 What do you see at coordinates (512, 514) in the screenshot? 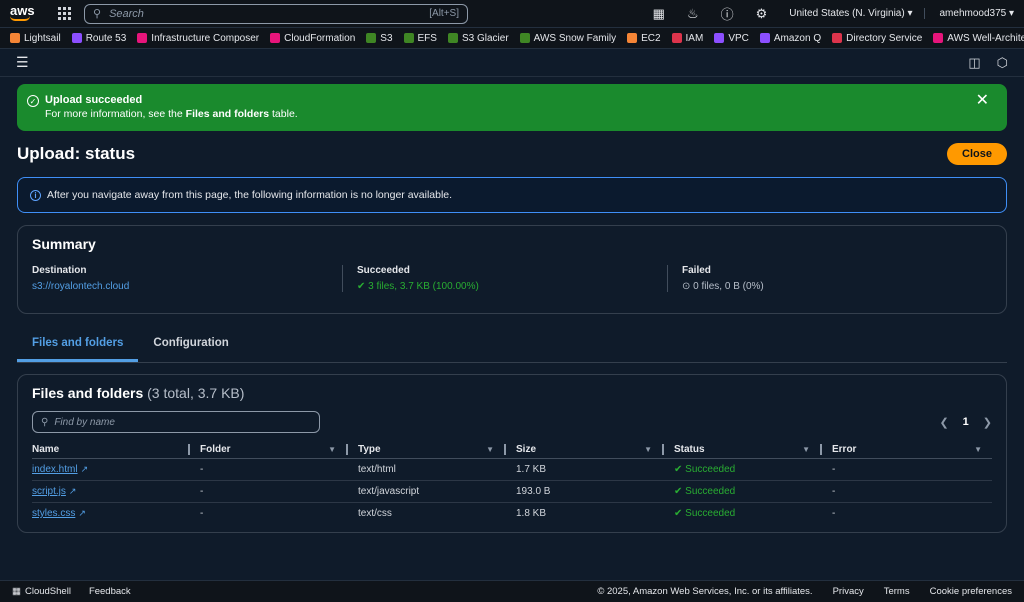
I see `table-row: styles.css ↗ - text/css 1.8 KB ✔ Succeeded -` at bounding box center [512, 514].